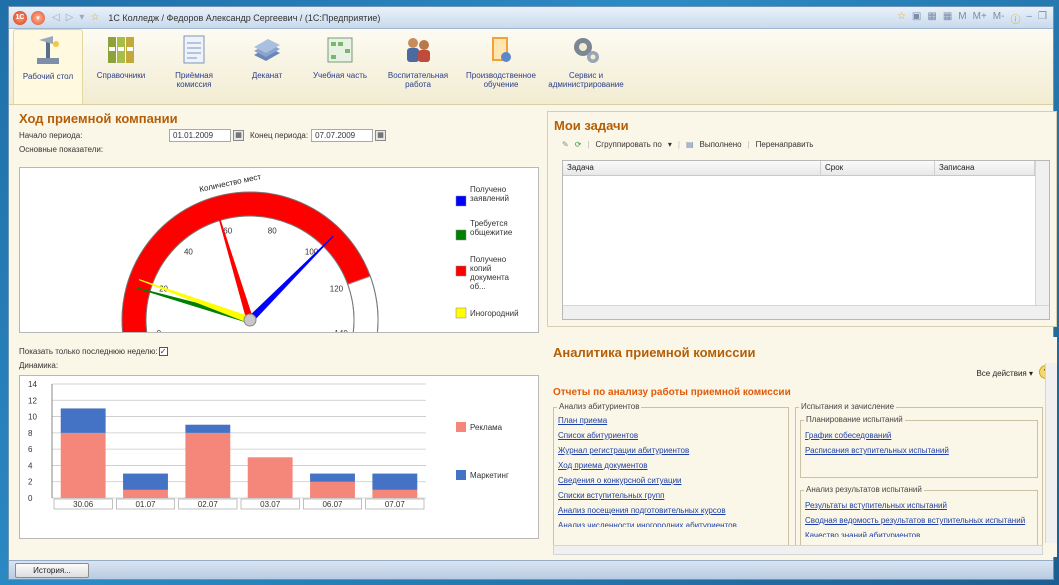  Describe the element at coordinates (673, 465) in the screenshot. I see `report-link: Ход приема документов` at that location.